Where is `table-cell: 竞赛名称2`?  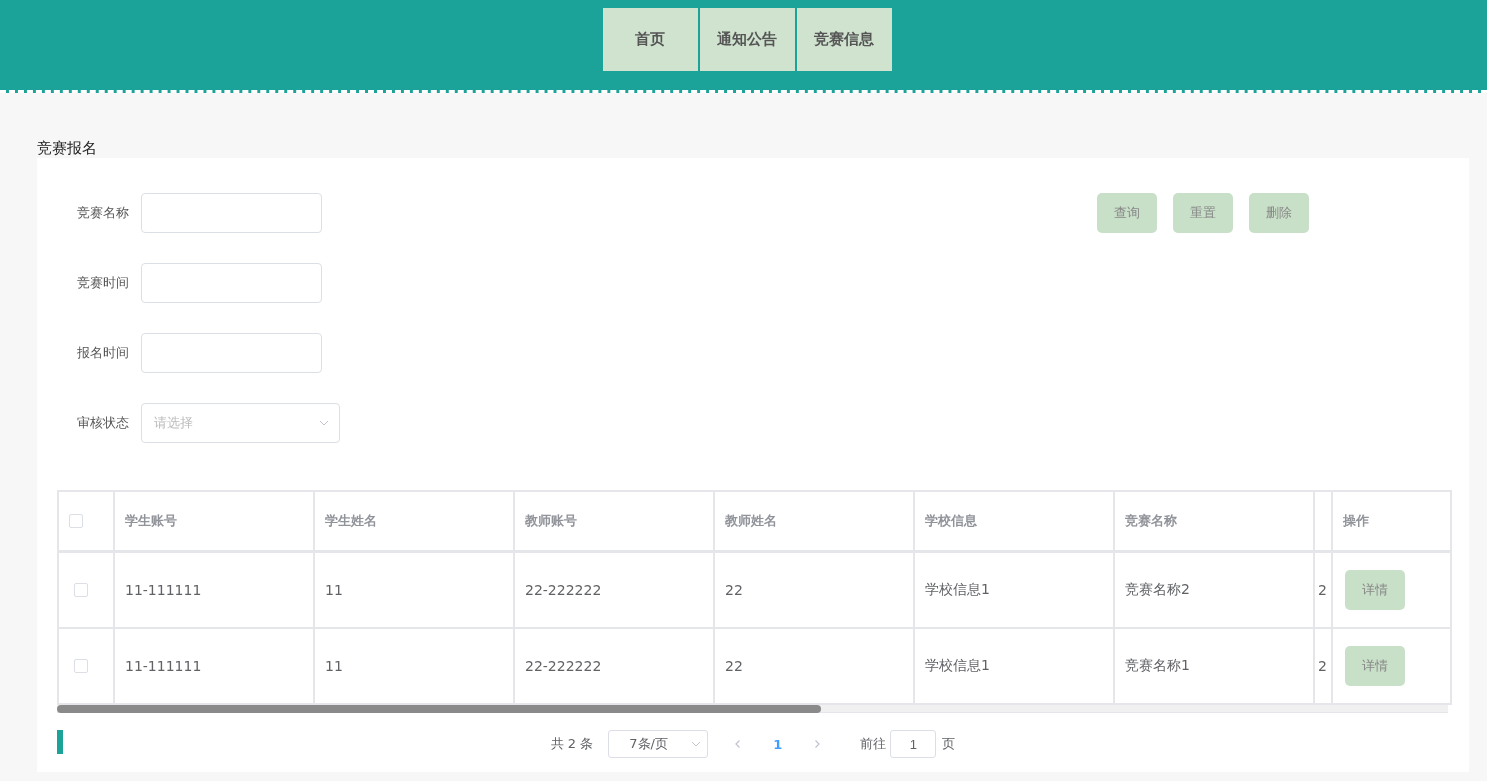
table-cell: 竞赛名称2 is located at coordinates (1157, 590).